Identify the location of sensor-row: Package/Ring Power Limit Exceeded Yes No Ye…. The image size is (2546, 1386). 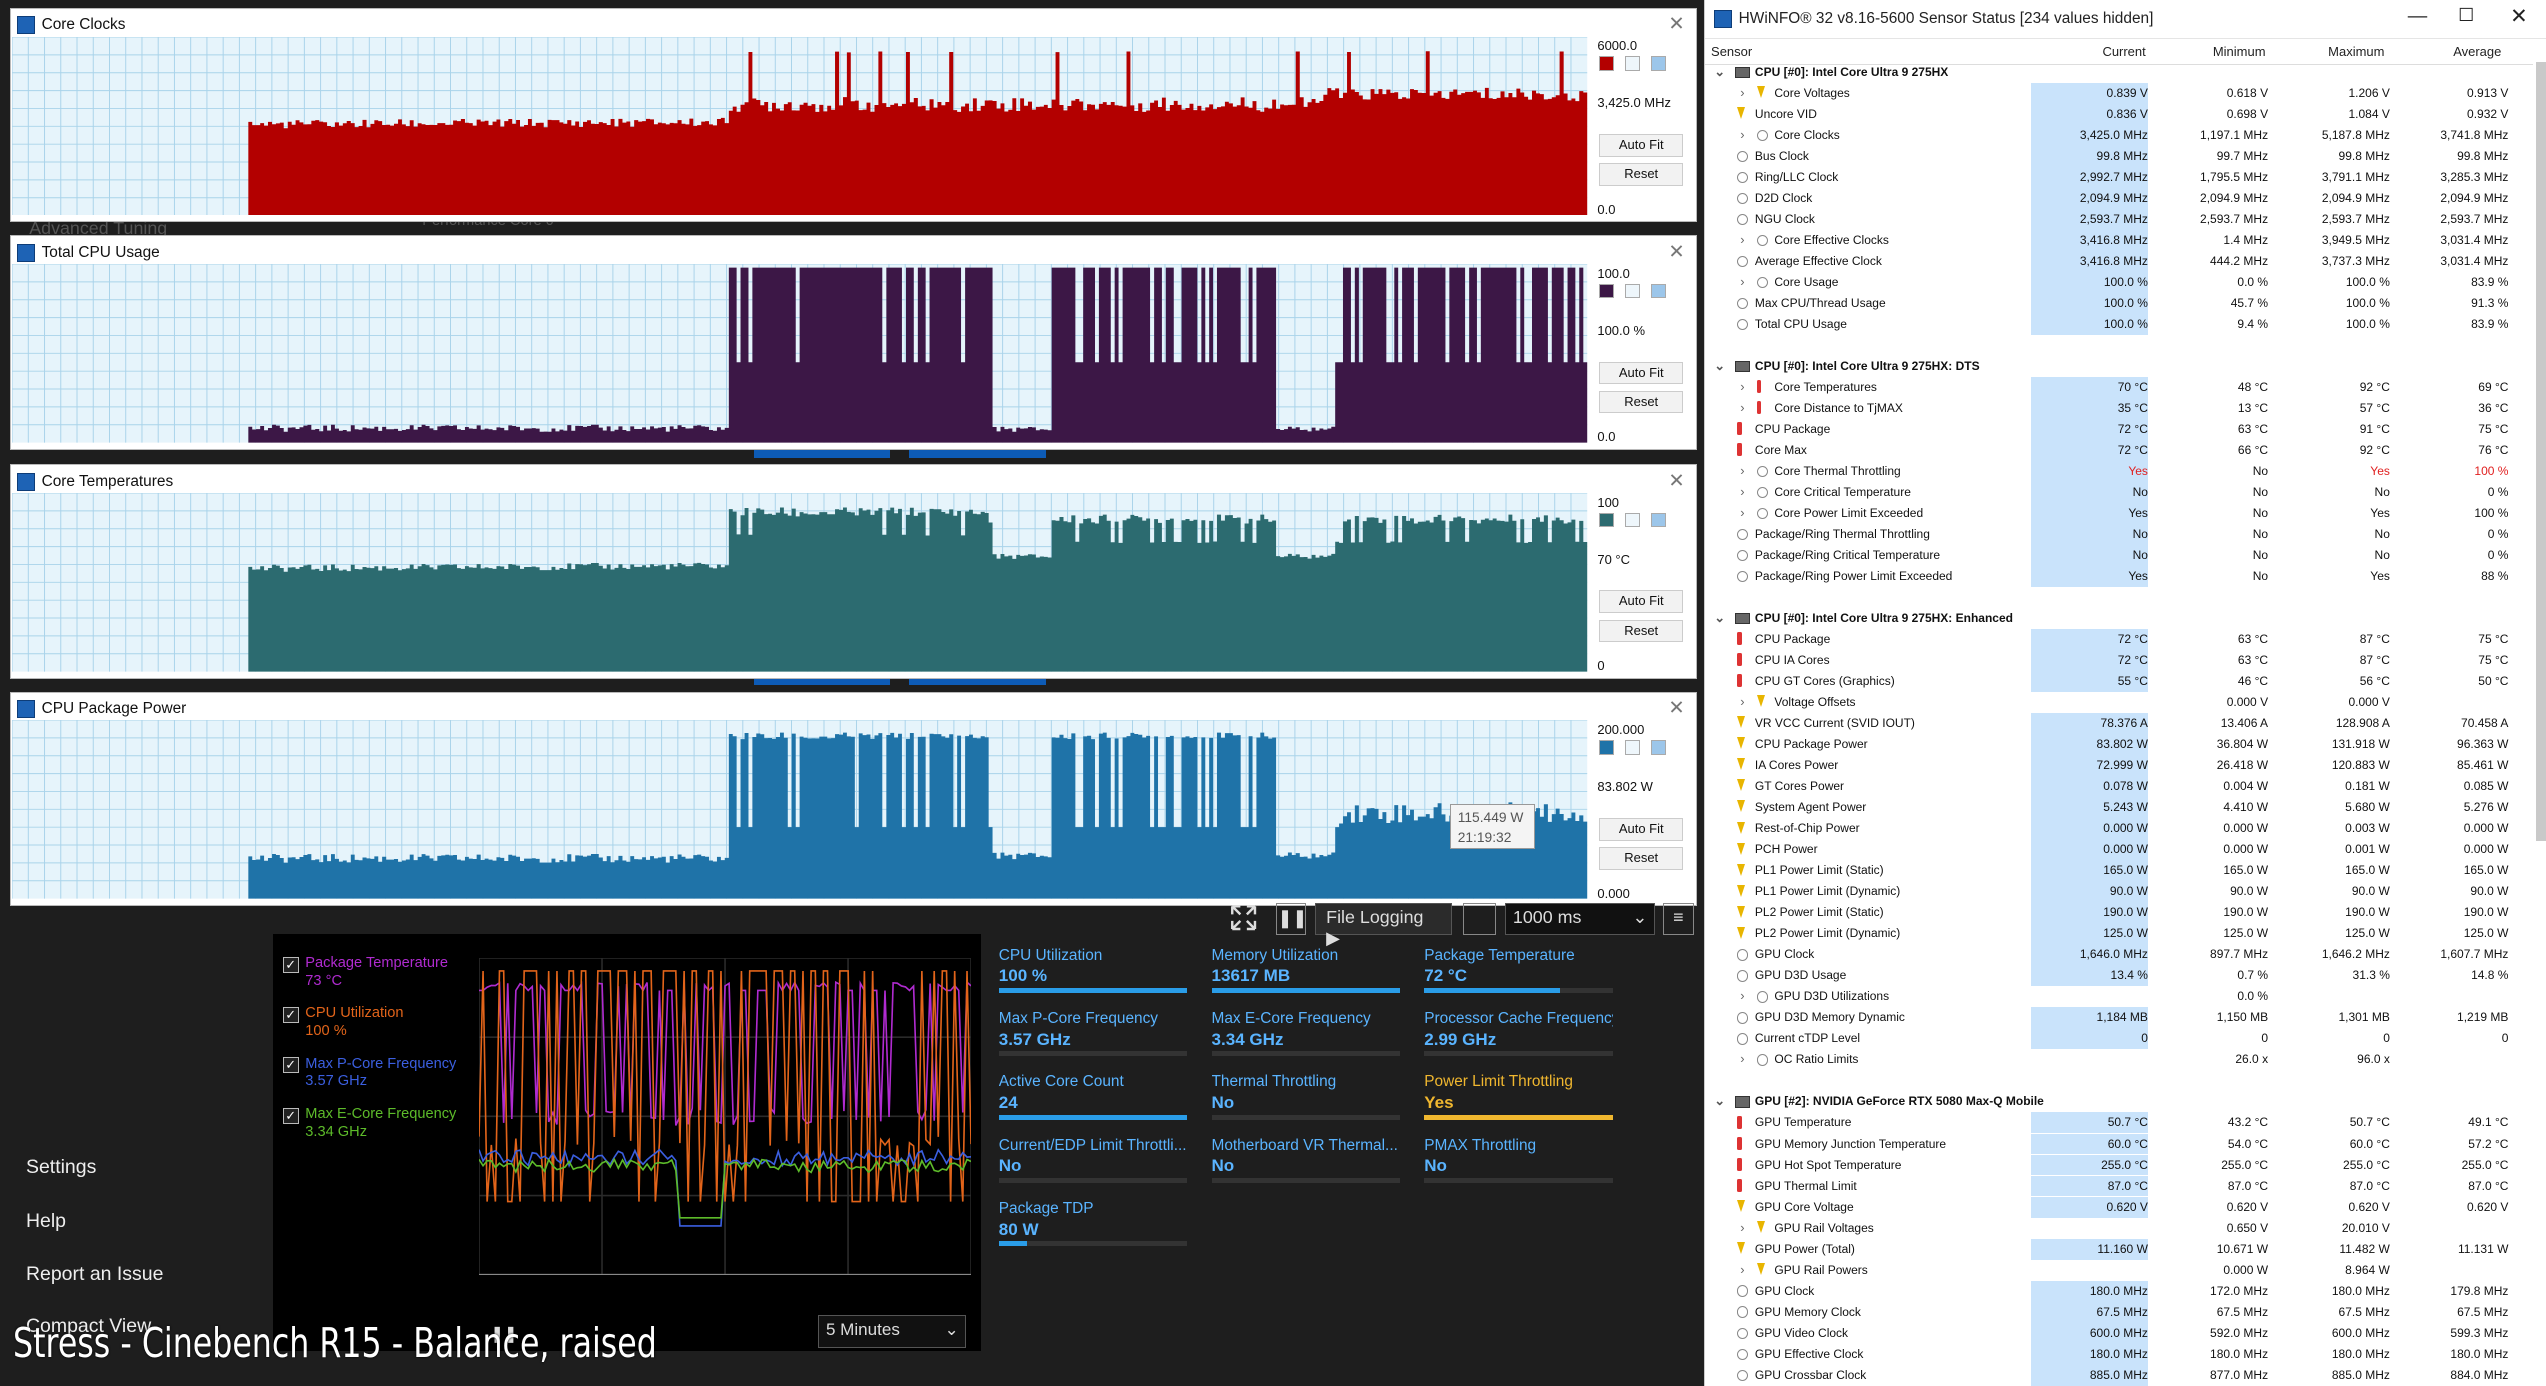
(2119, 577).